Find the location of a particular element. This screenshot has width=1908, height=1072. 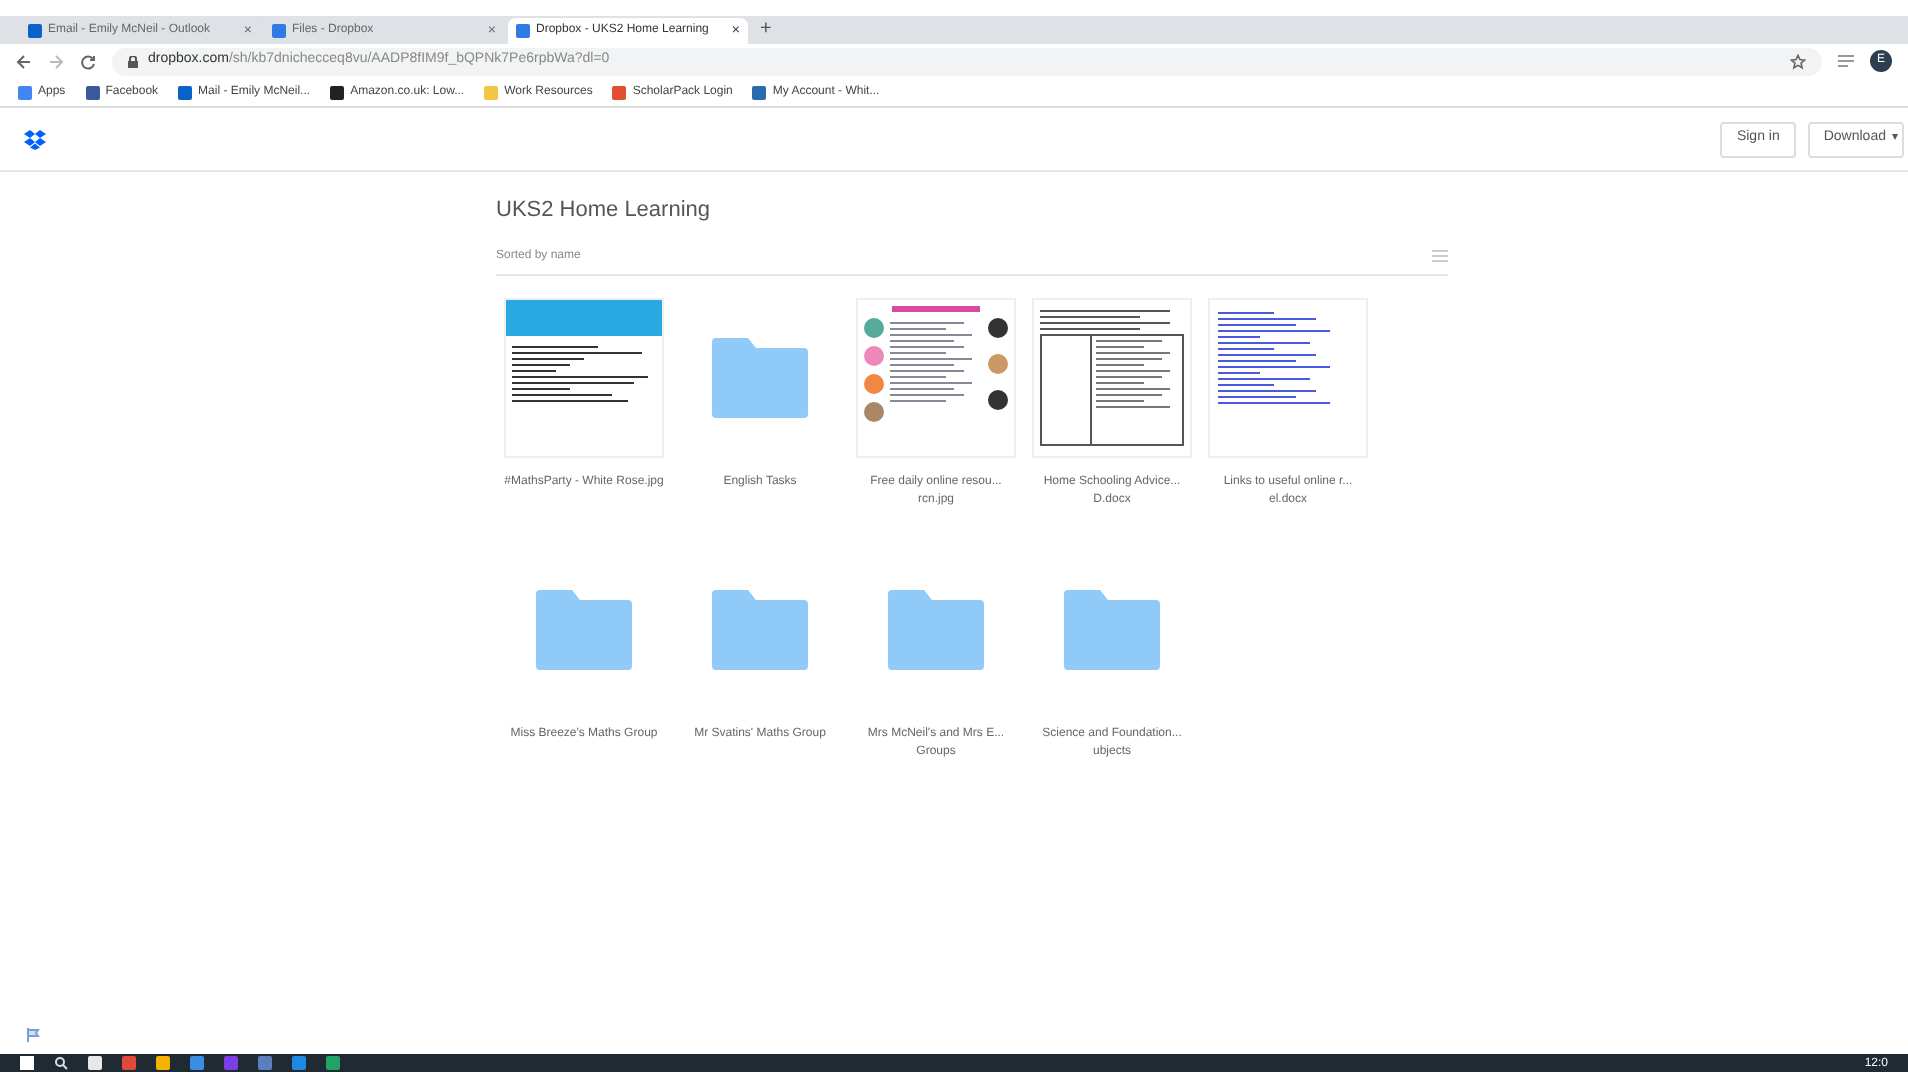

dropbox-logo-icon is located at coordinates (35, 139).